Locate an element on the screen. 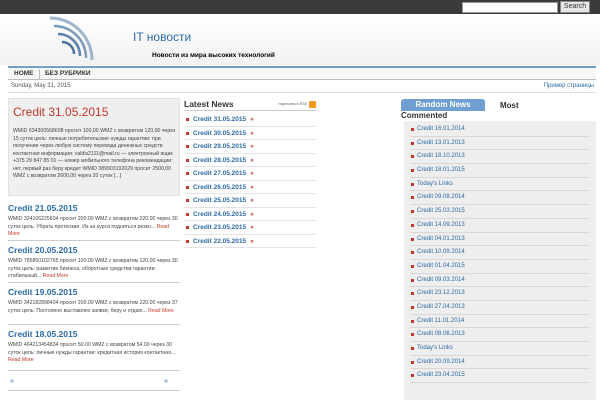  column-divider is located at coordinates (94, 390).